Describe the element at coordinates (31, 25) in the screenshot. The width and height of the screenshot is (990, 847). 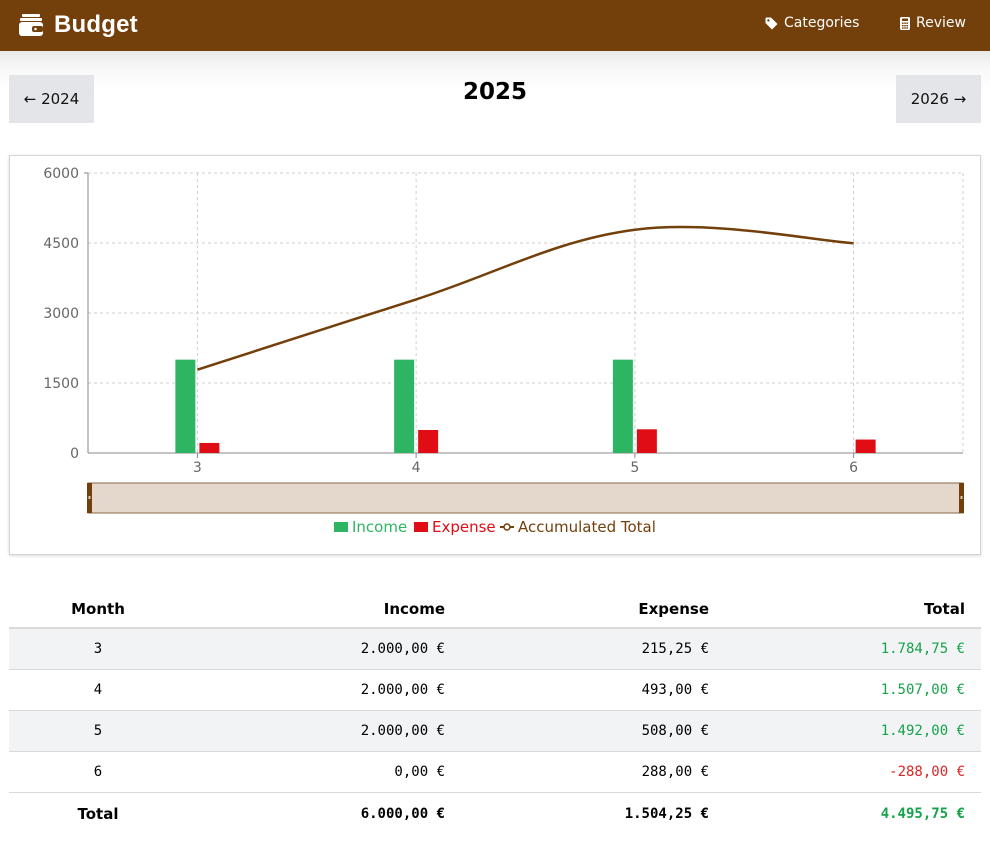
I see `wallet-icon` at that location.